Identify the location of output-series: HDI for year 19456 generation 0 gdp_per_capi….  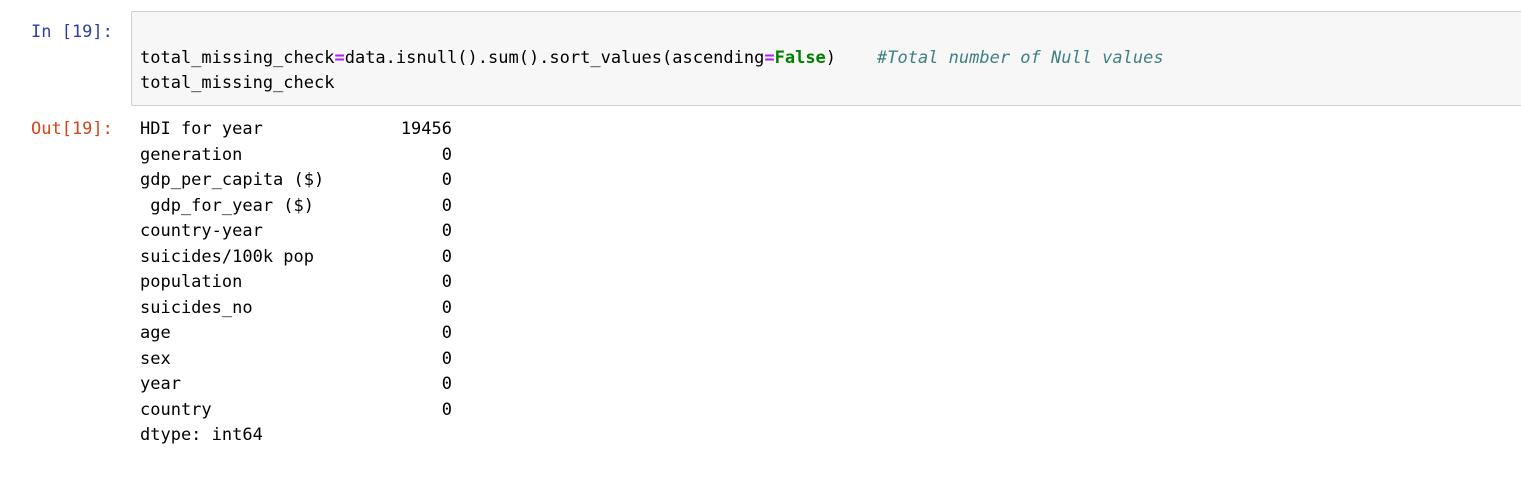
(296, 271).